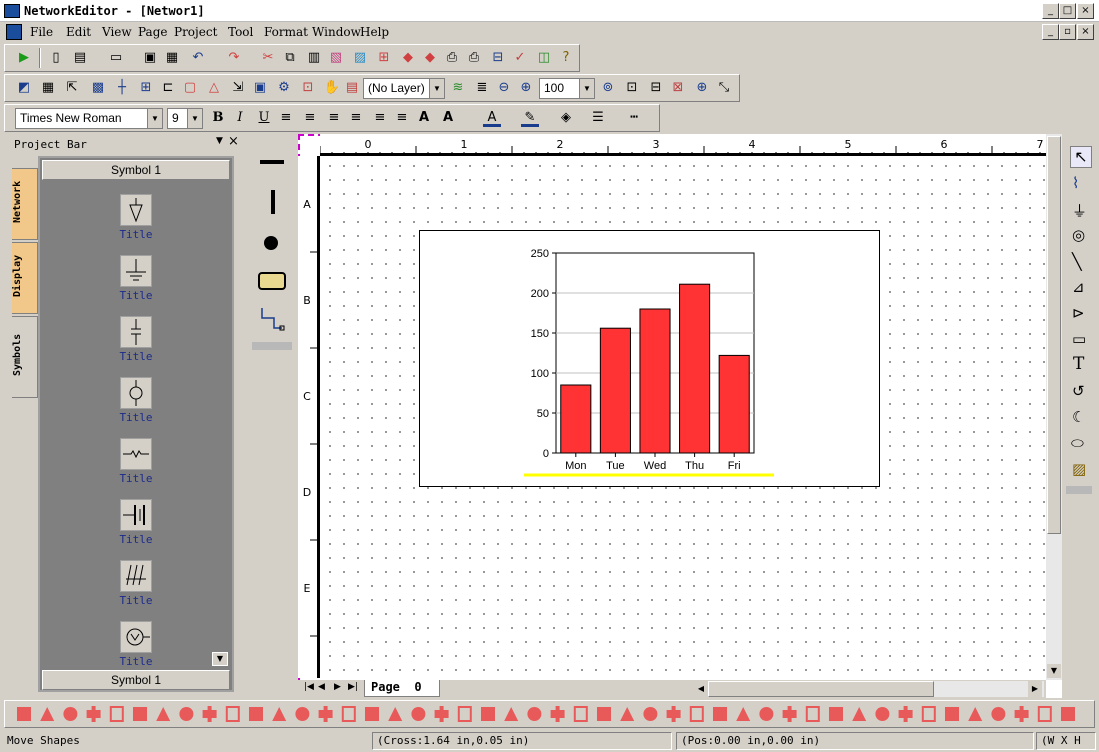 The width and height of the screenshot is (1099, 752). What do you see at coordinates (152, 32) in the screenshot?
I see `menu-page: Page` at bounding box center [152, 32].